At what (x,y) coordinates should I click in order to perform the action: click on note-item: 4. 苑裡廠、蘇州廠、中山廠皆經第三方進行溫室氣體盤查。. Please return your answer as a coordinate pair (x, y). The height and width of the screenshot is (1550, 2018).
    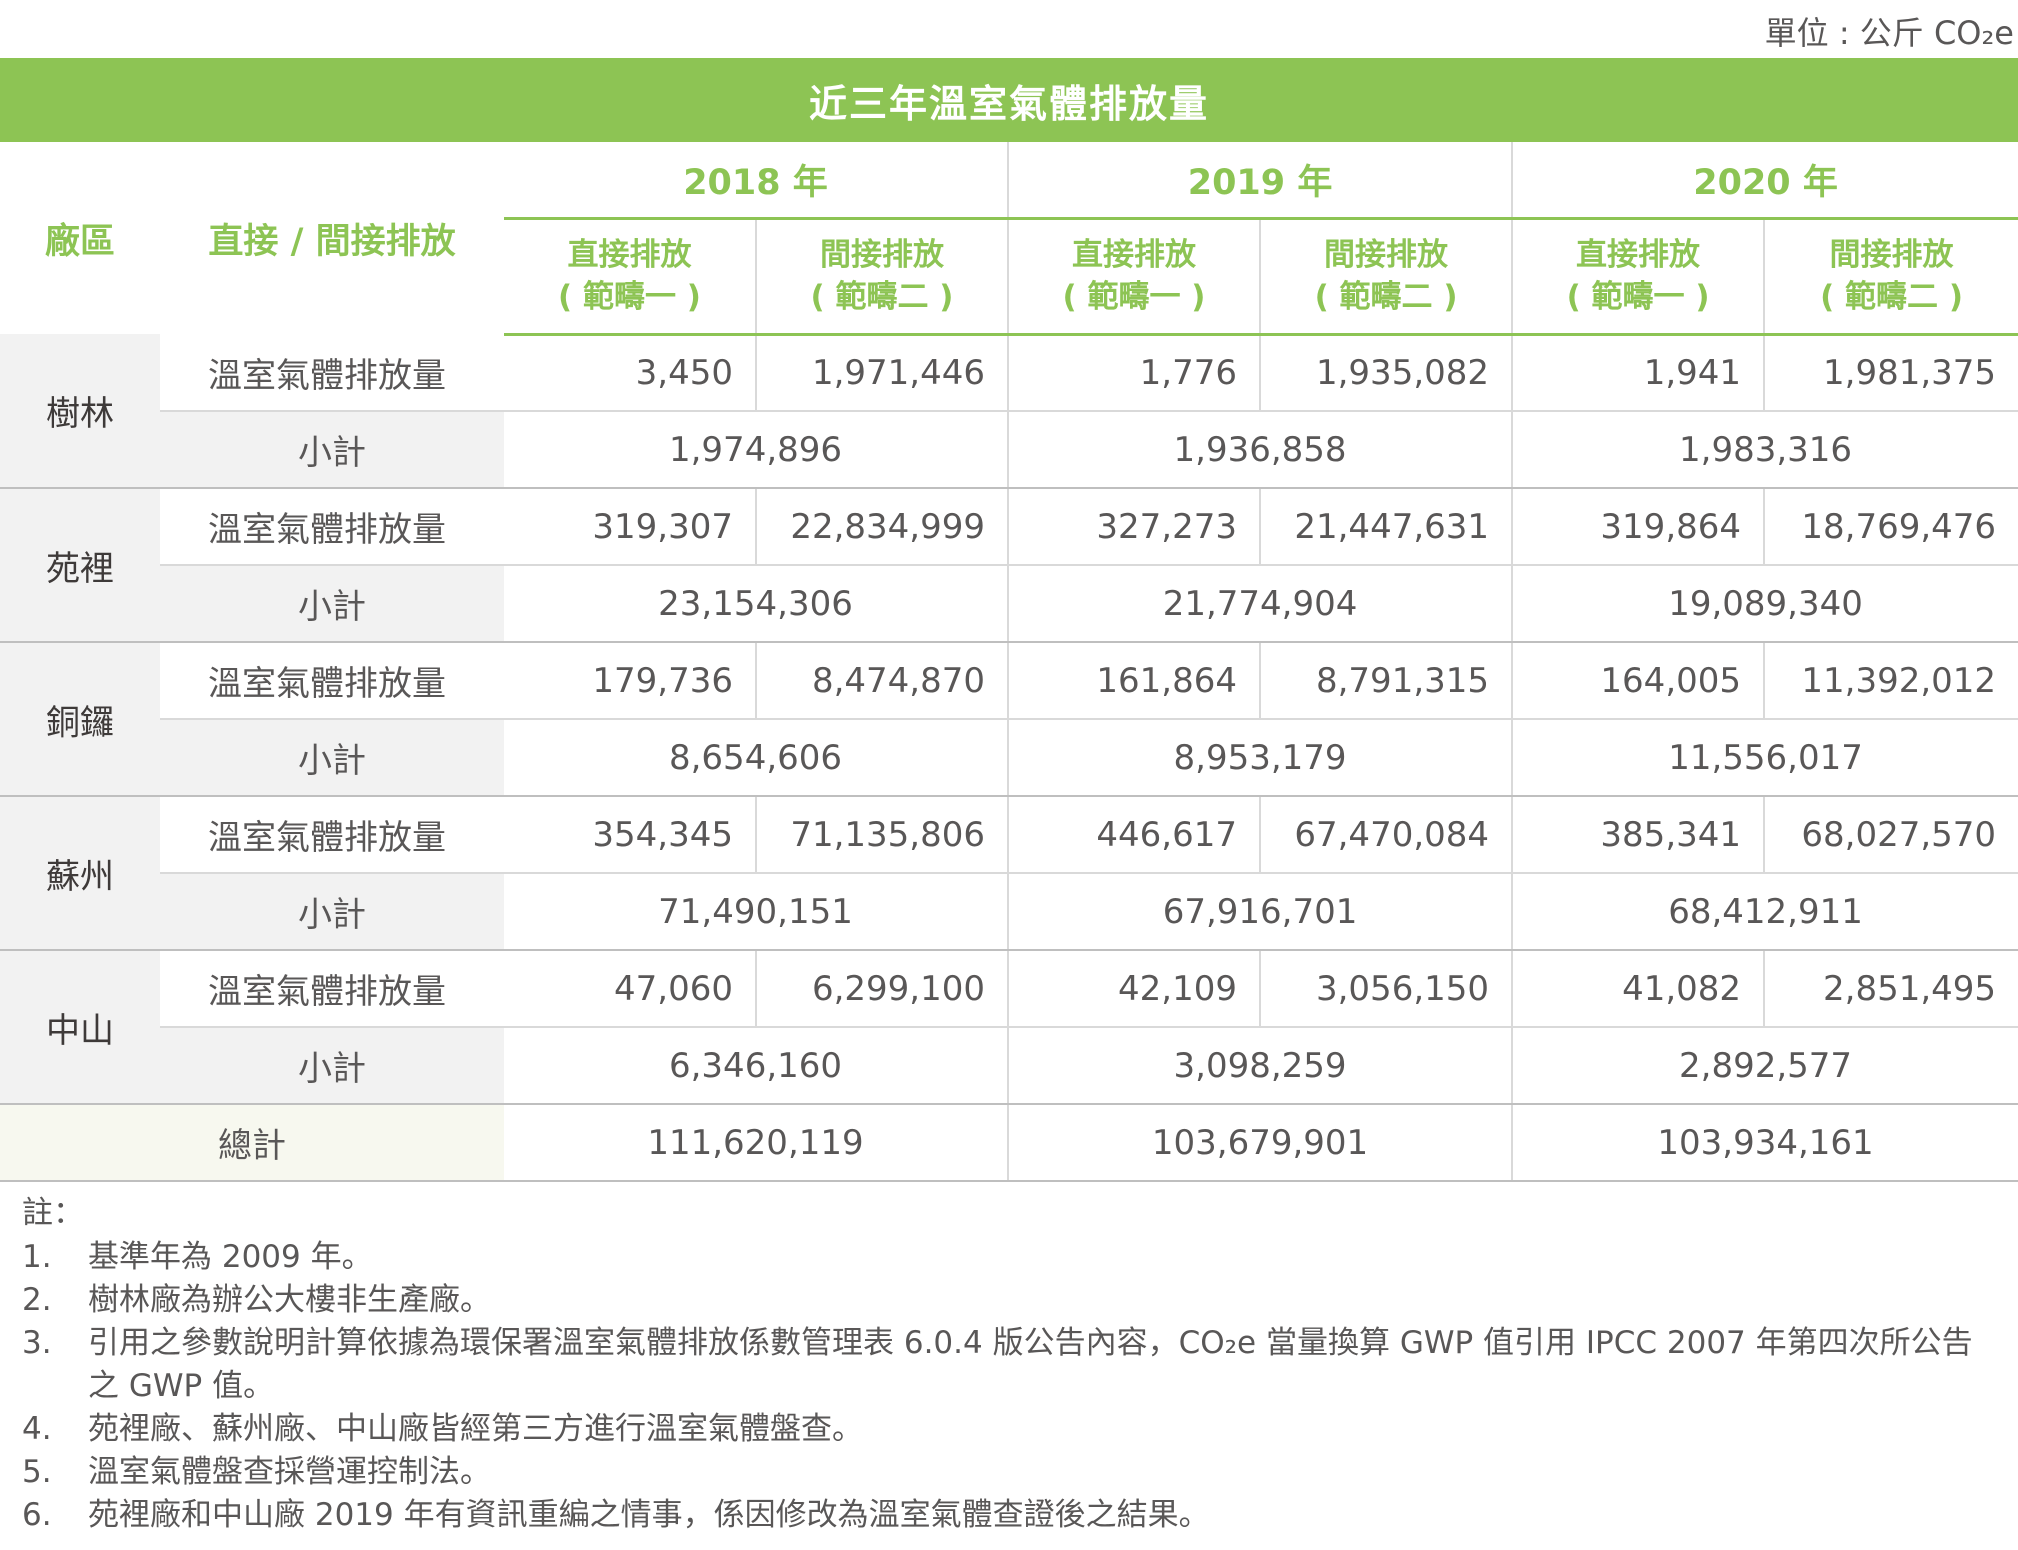
    Looking at the image, I should click on (1012, 1429).